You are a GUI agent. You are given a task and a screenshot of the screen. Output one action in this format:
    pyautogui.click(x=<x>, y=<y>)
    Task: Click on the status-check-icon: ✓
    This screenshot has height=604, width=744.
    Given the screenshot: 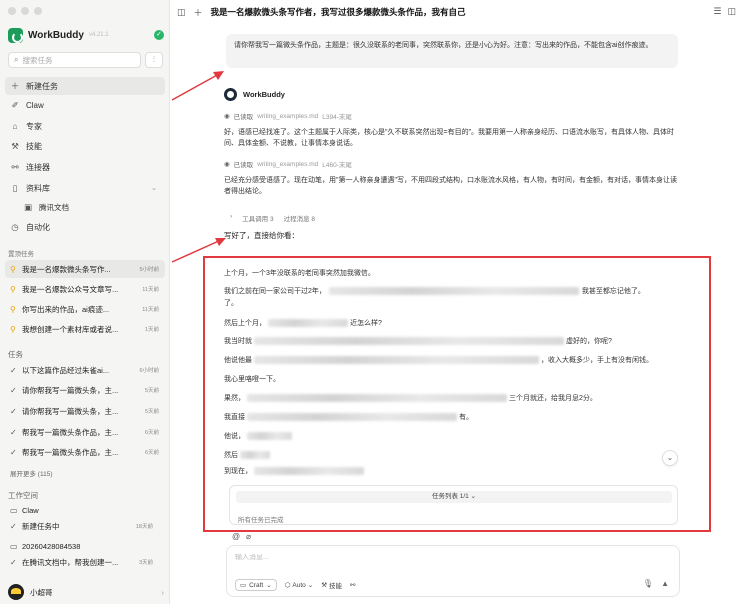 What is the action you would take?
    pyautogui.click(x=159, y=35)
    